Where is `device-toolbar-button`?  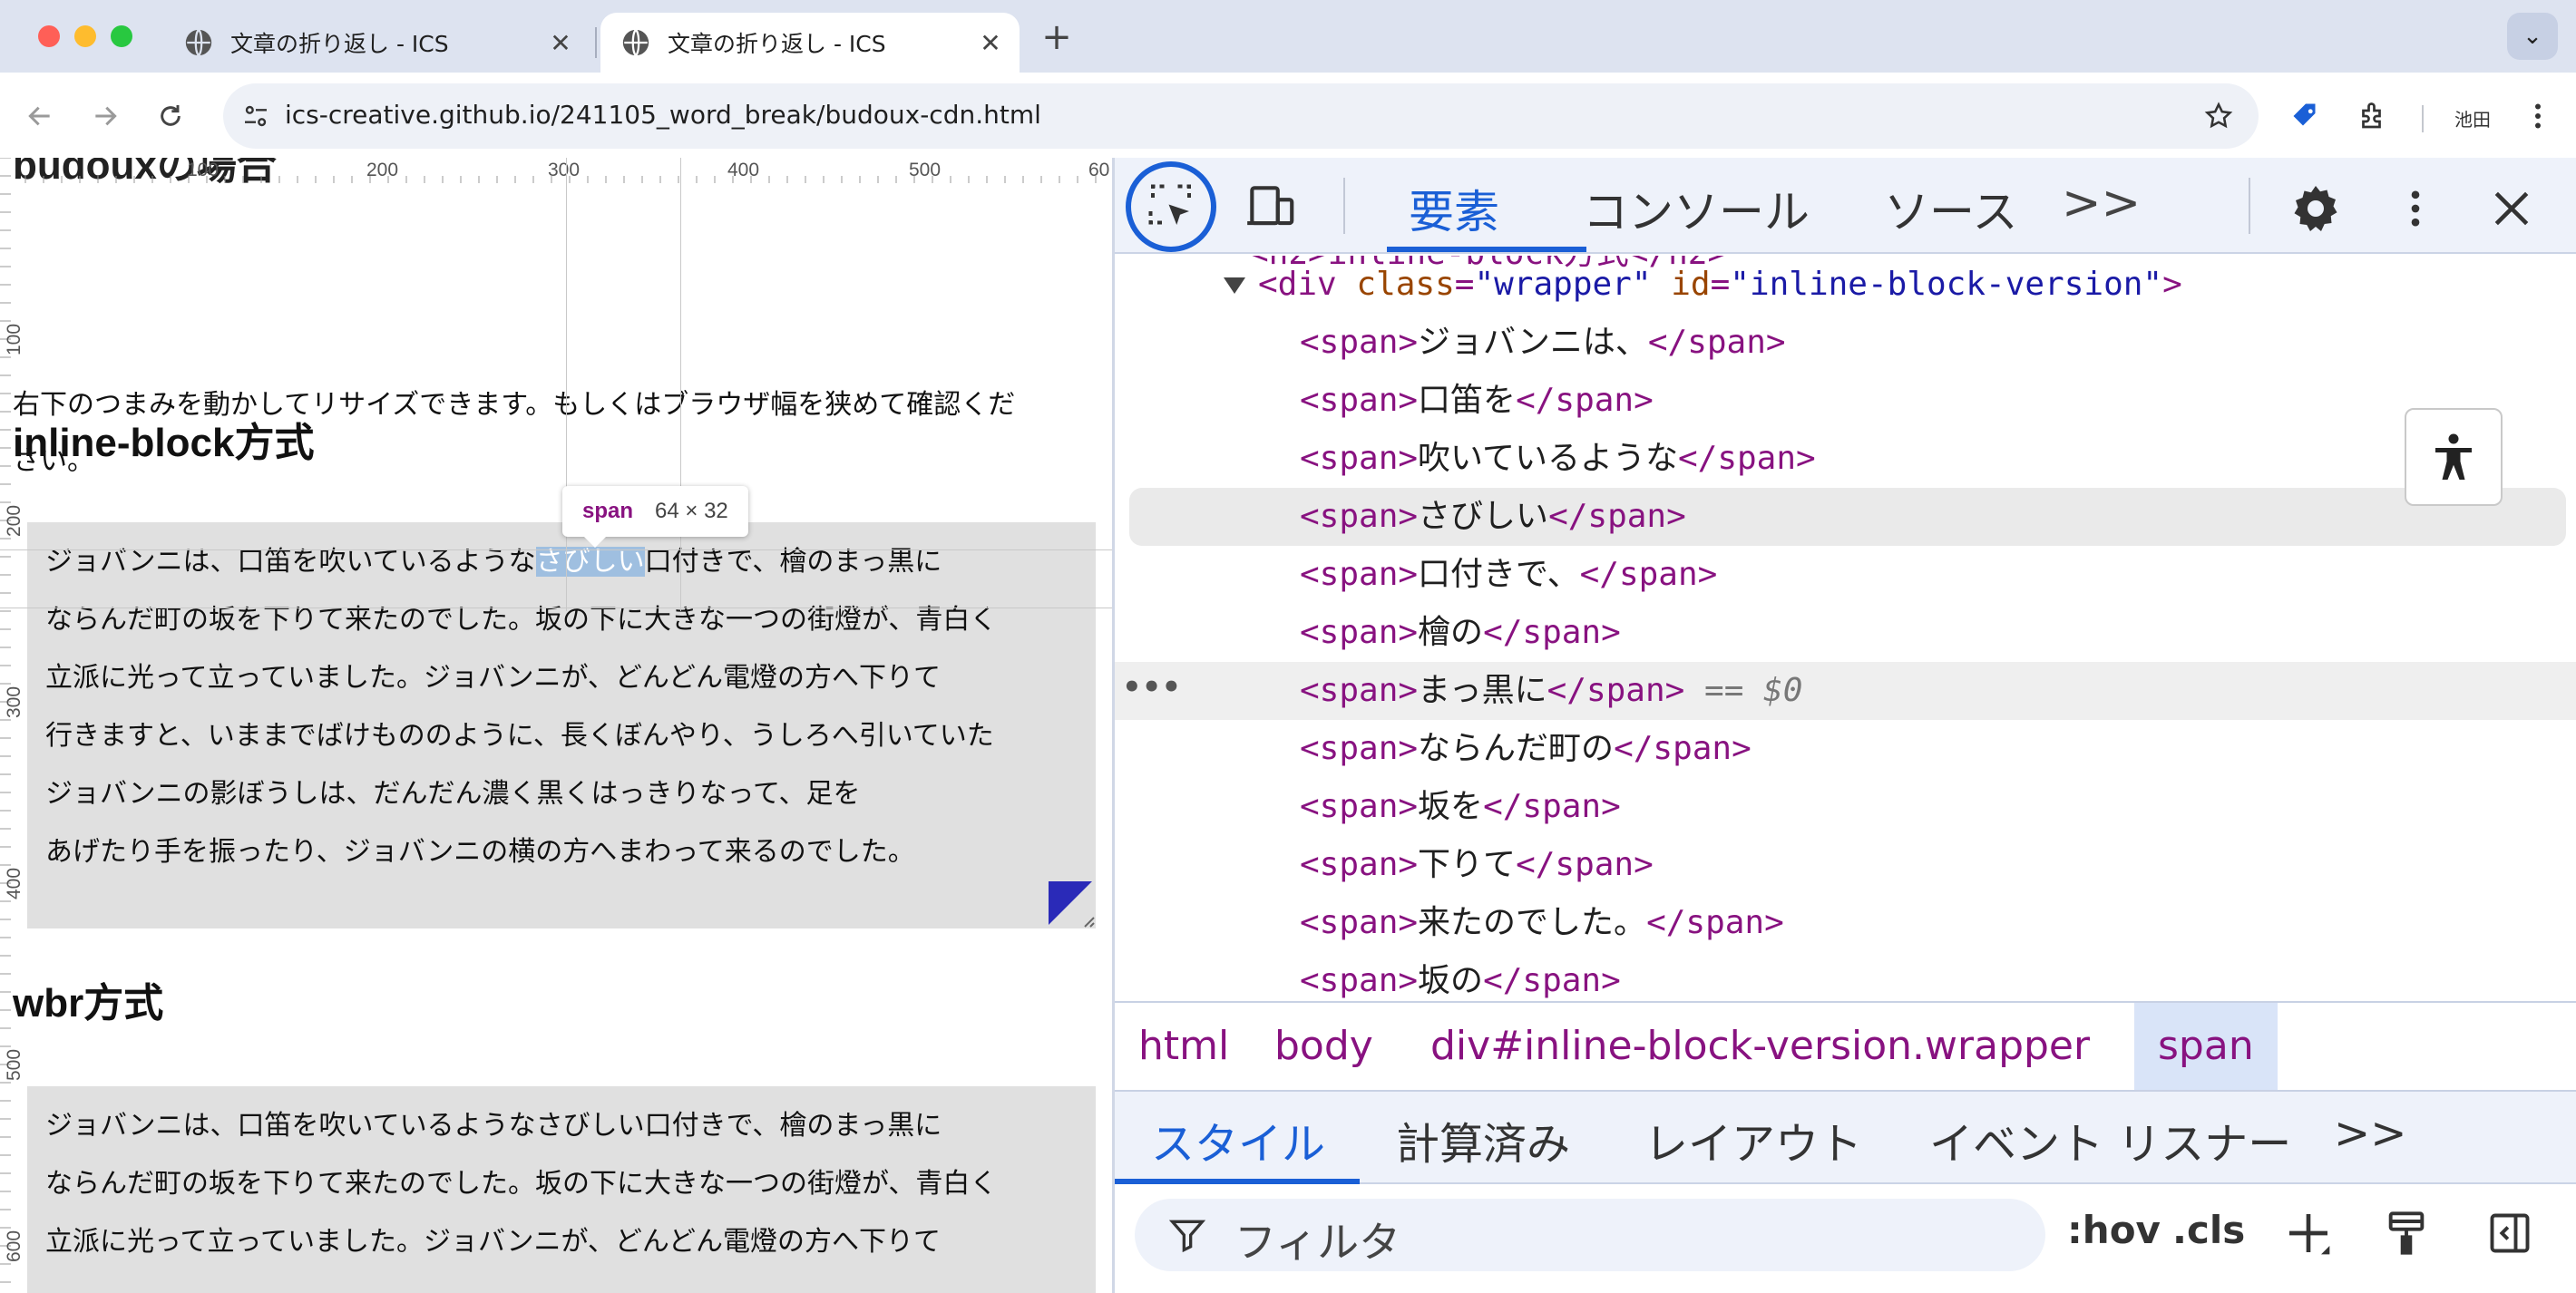
device-toolbar-button is located at coordinates (1271, 207).